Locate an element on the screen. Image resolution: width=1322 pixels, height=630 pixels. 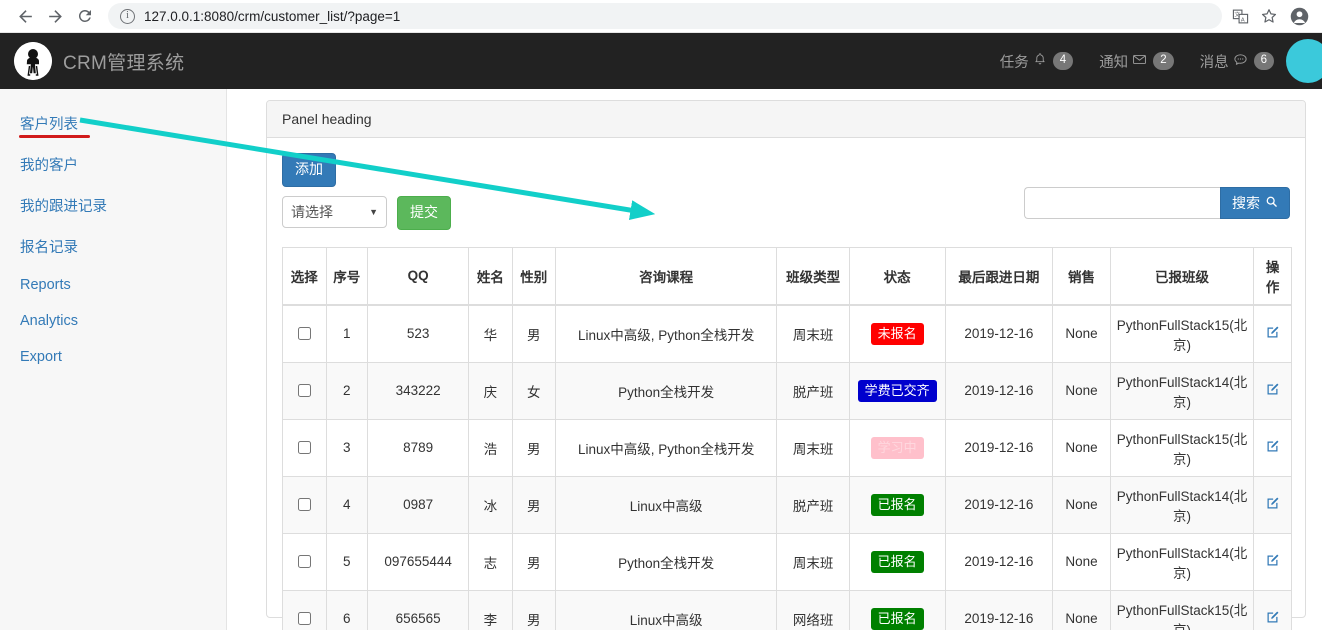
star-icon is located at coordinates (1269, 16).